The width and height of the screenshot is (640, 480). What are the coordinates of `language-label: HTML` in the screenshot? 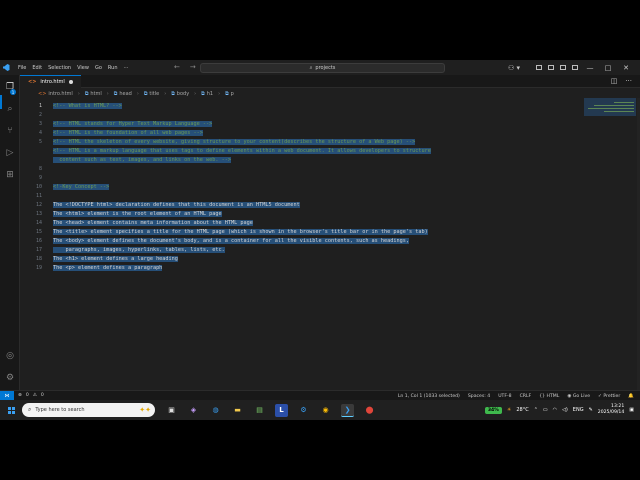 It's located at (553, 396).